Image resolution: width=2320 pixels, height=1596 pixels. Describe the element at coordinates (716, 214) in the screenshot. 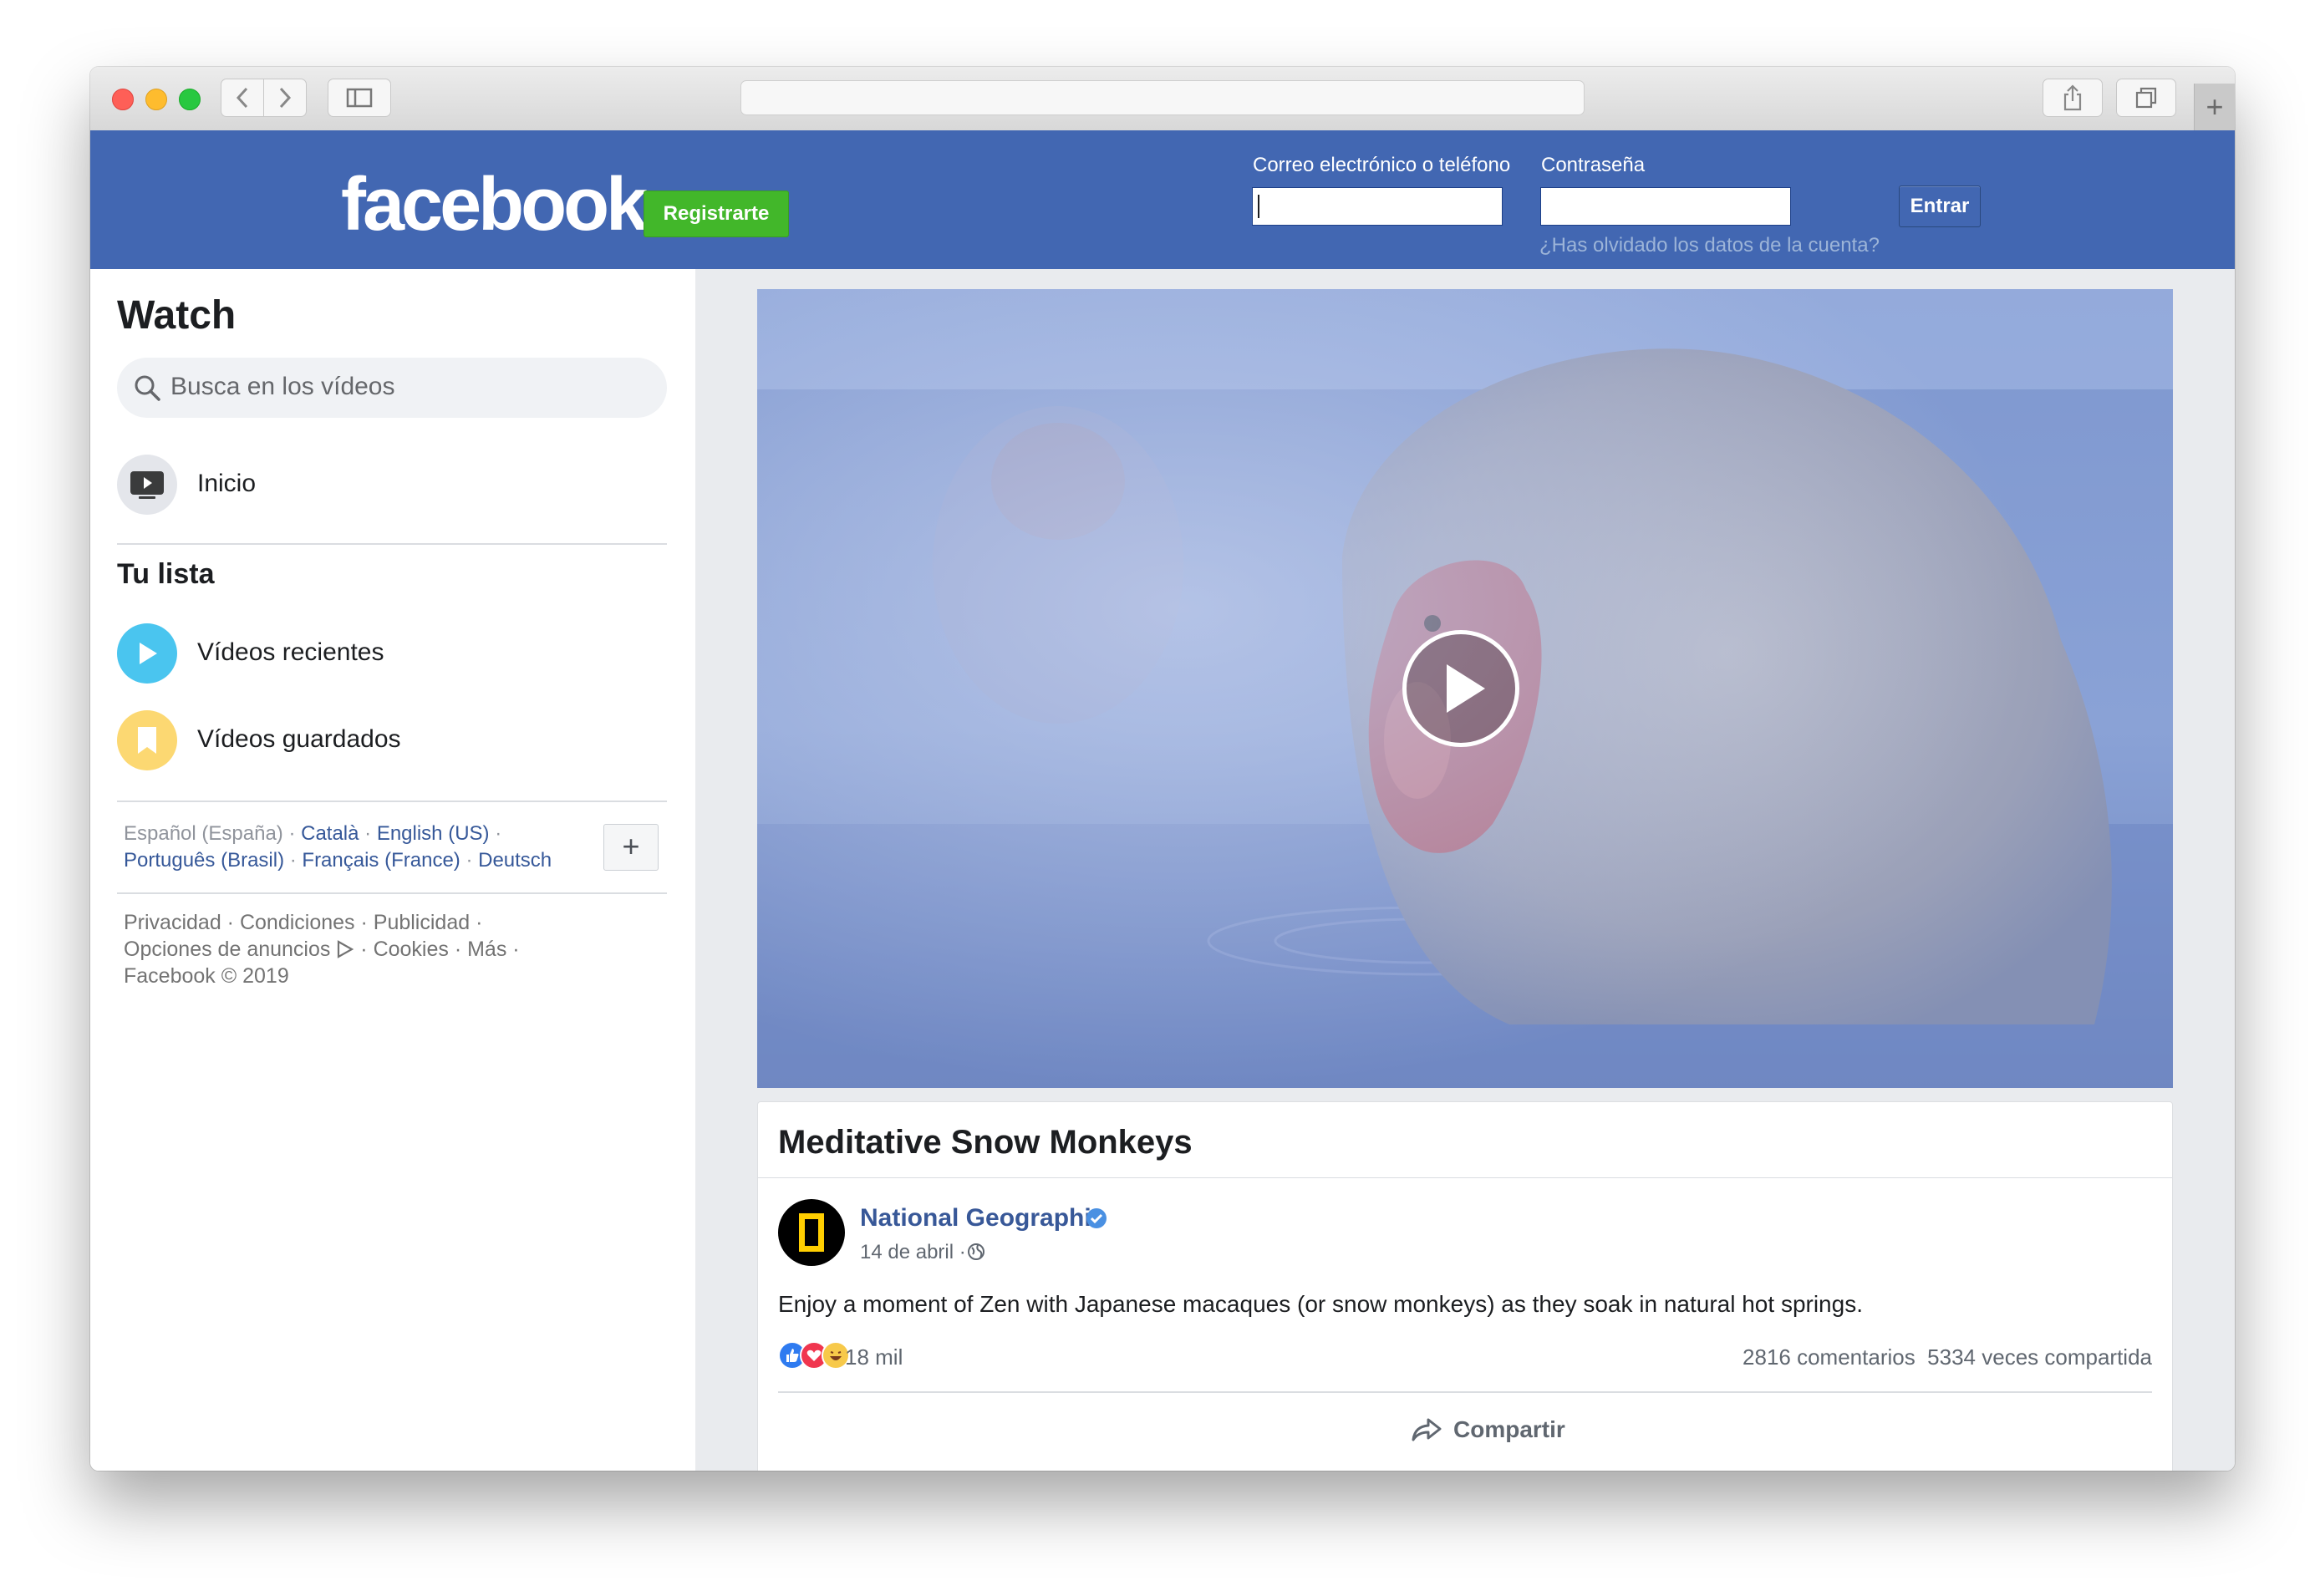

I see `signup-button: Registrarte` at that location.